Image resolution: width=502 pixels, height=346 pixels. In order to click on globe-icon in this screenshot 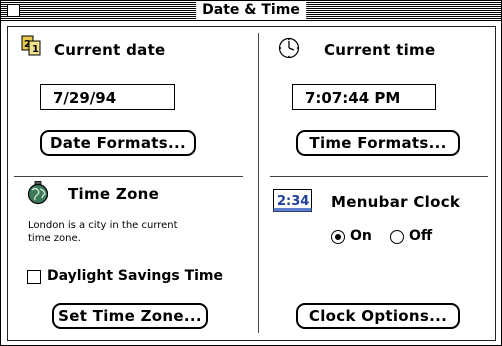, I will do `click(38, 193)`.